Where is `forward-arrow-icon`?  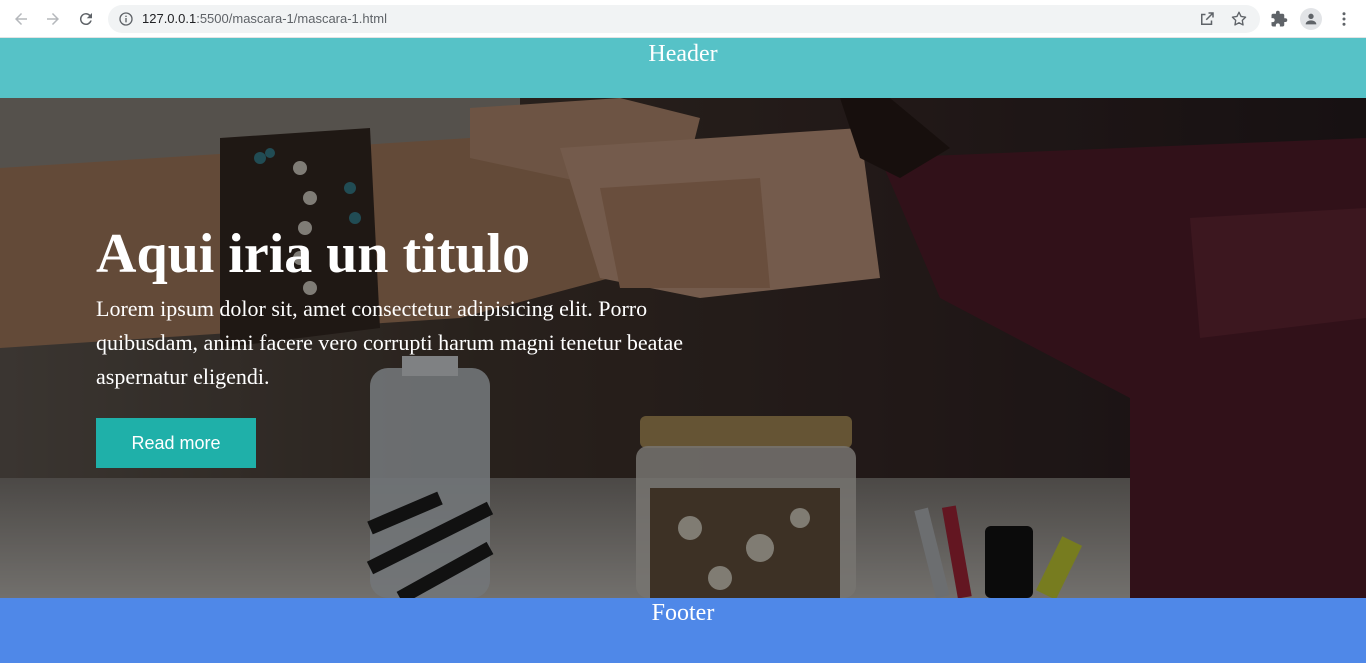
forward-arrow-icon is located at coordinates (53, 19).